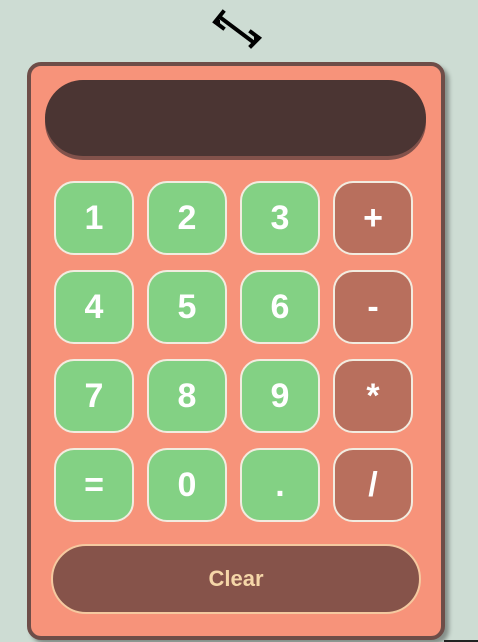  I want to click on display-screen, so click(235, 118).